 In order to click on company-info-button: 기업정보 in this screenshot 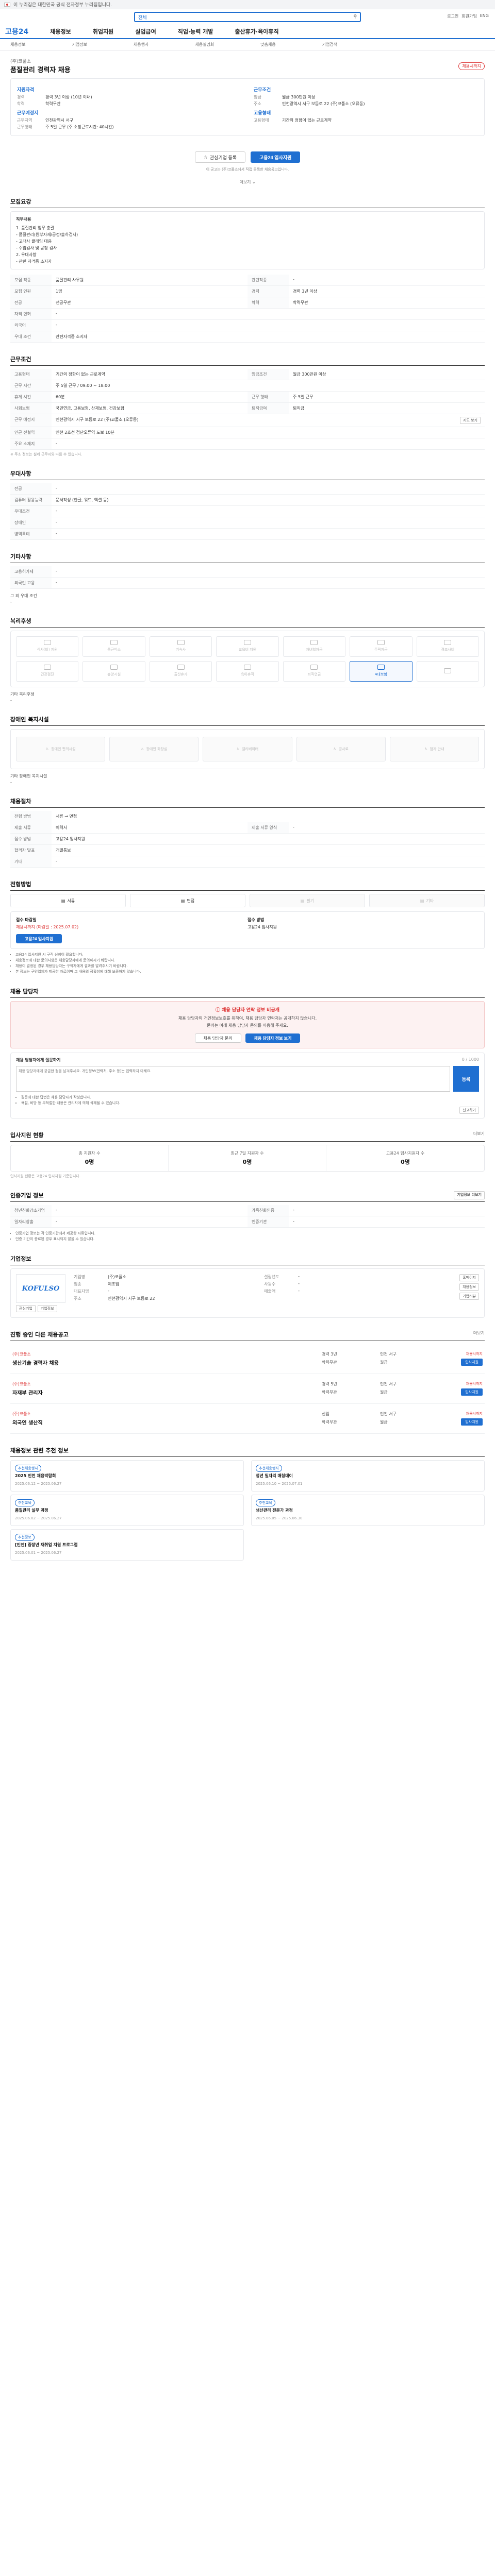, I will do `click(47, 1308)`.